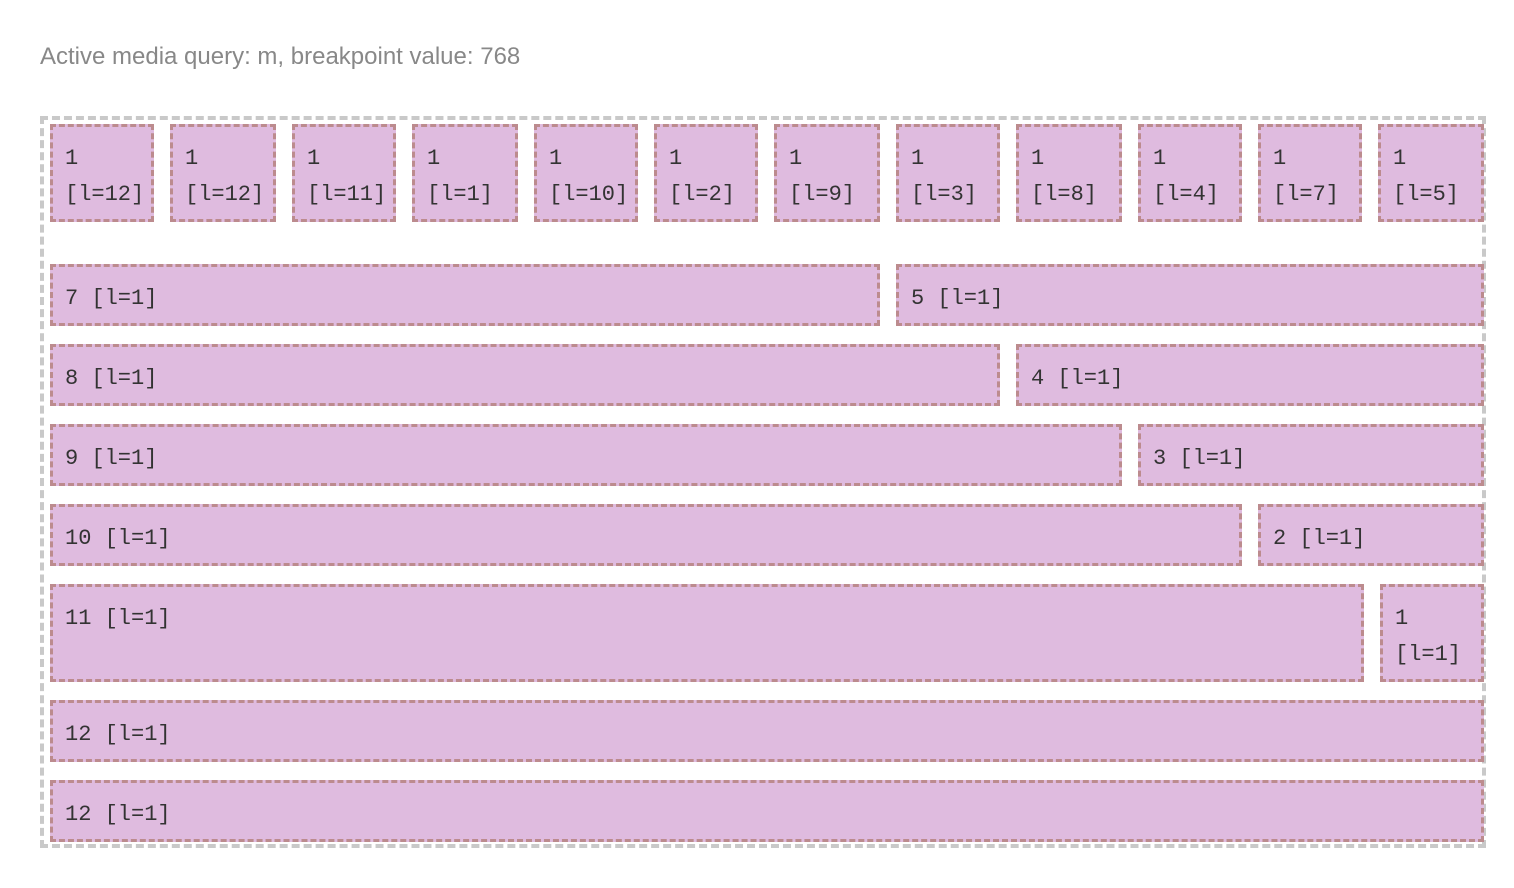  Describe the element at coordinates (944, 194) in the screenshot. I see `cell-label: [l=3]` at that location.